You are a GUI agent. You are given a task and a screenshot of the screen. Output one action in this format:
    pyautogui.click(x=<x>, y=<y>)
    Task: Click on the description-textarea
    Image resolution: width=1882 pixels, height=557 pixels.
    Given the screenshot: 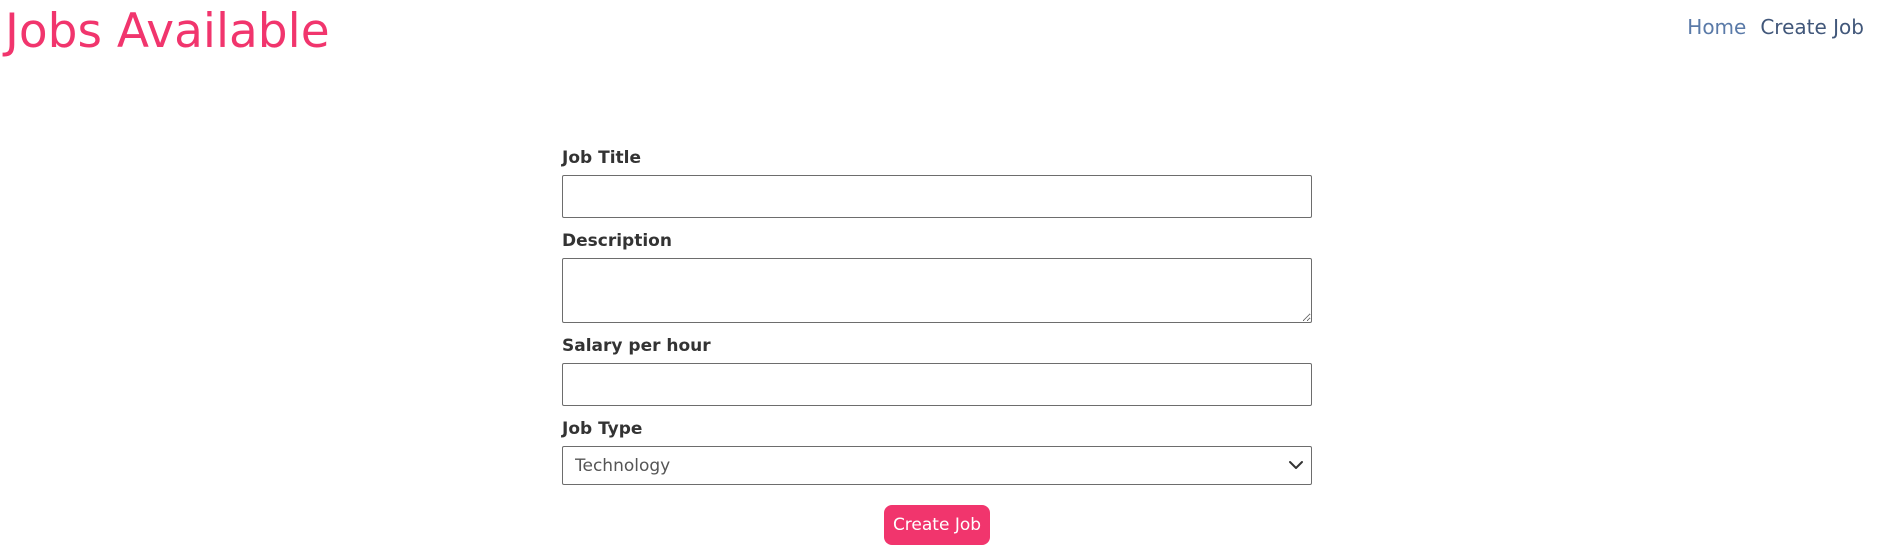 What is the action you would take?
    pyautogui.click(x=937, y=290)
    